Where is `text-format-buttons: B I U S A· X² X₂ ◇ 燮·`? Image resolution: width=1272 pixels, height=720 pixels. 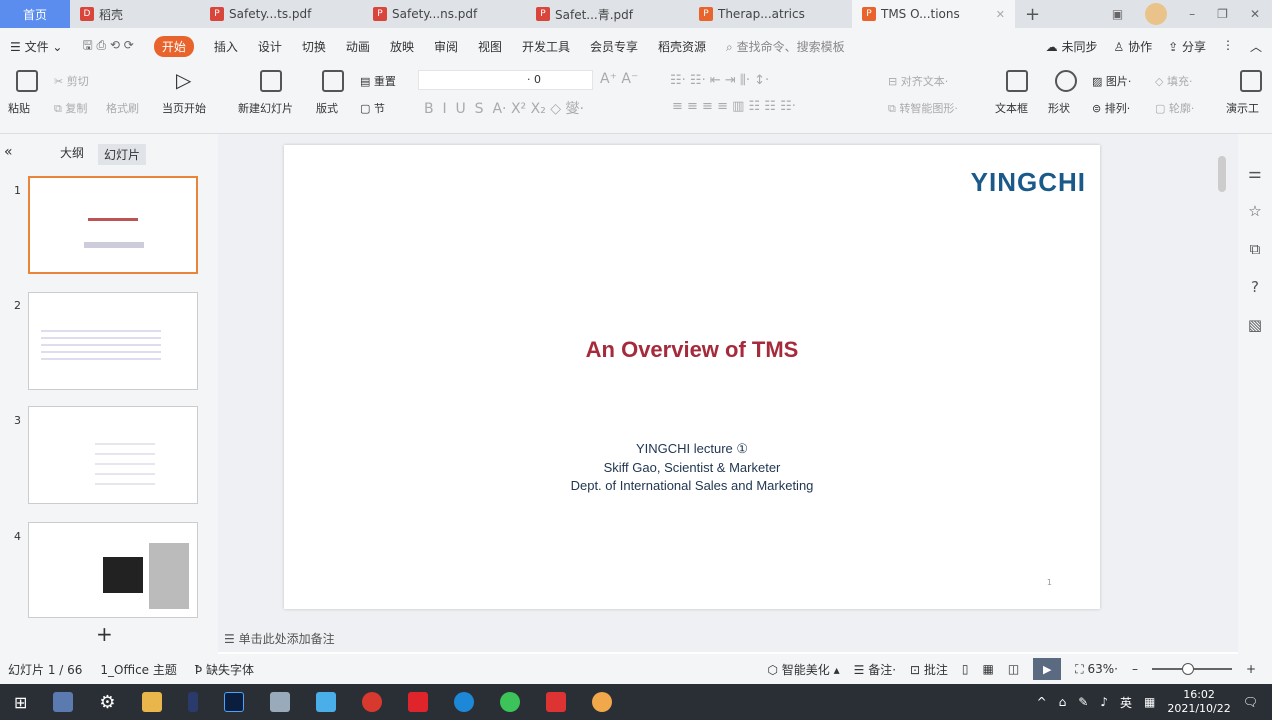
text-format-buttons: B I U S A· X² X₂ ◇ 燮· is located at coordinates (504, 108).